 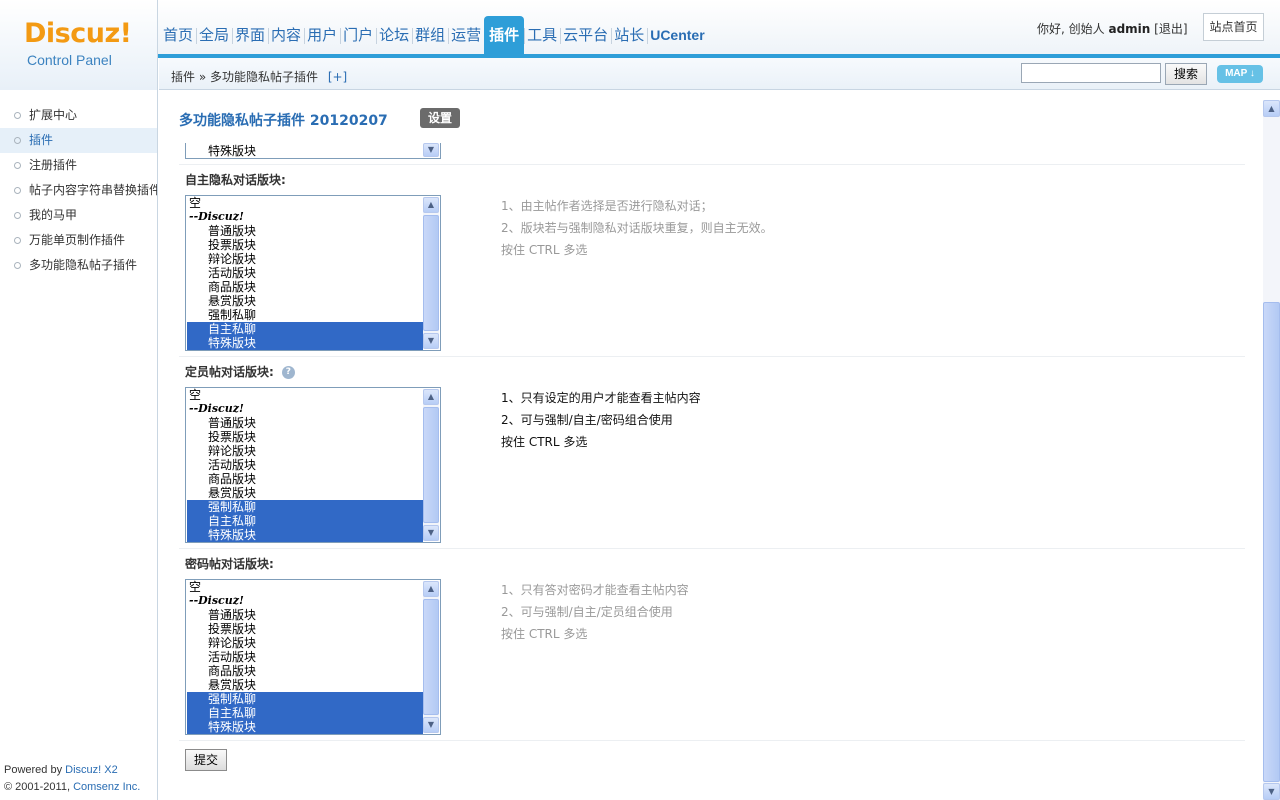 What do you see at coordinates (542, 35) in the screenshot?
I see `nav-item: 工具` at bounding box center [542, 35].